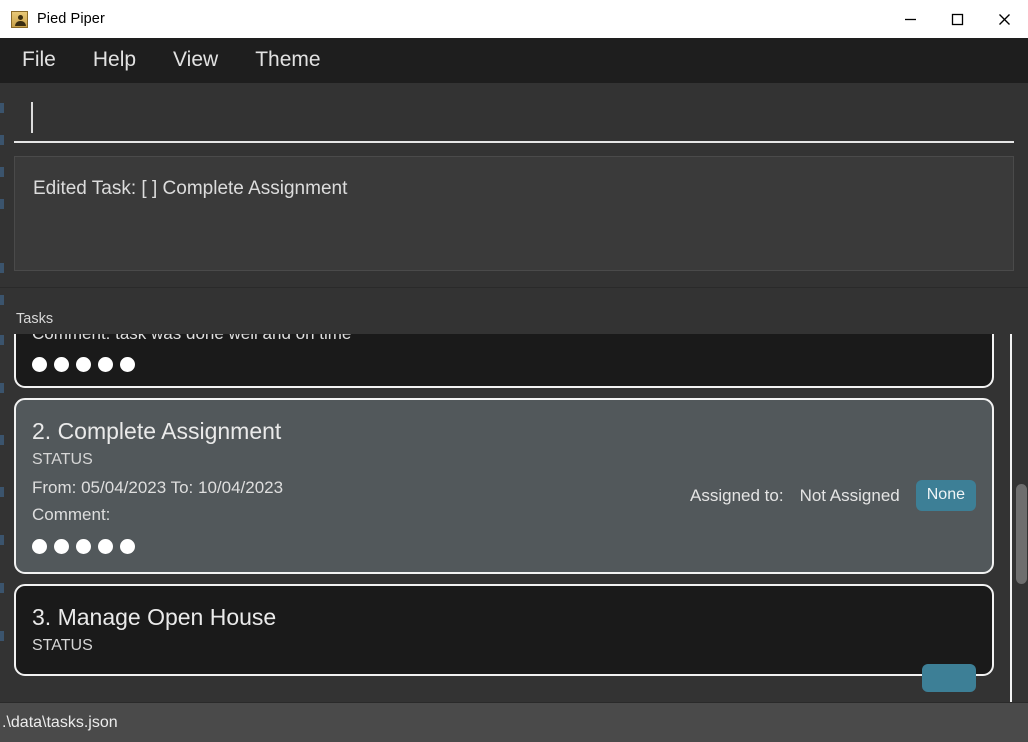 The image size is (1028, 742). I want to click on maximize-button, so click(957, 19).